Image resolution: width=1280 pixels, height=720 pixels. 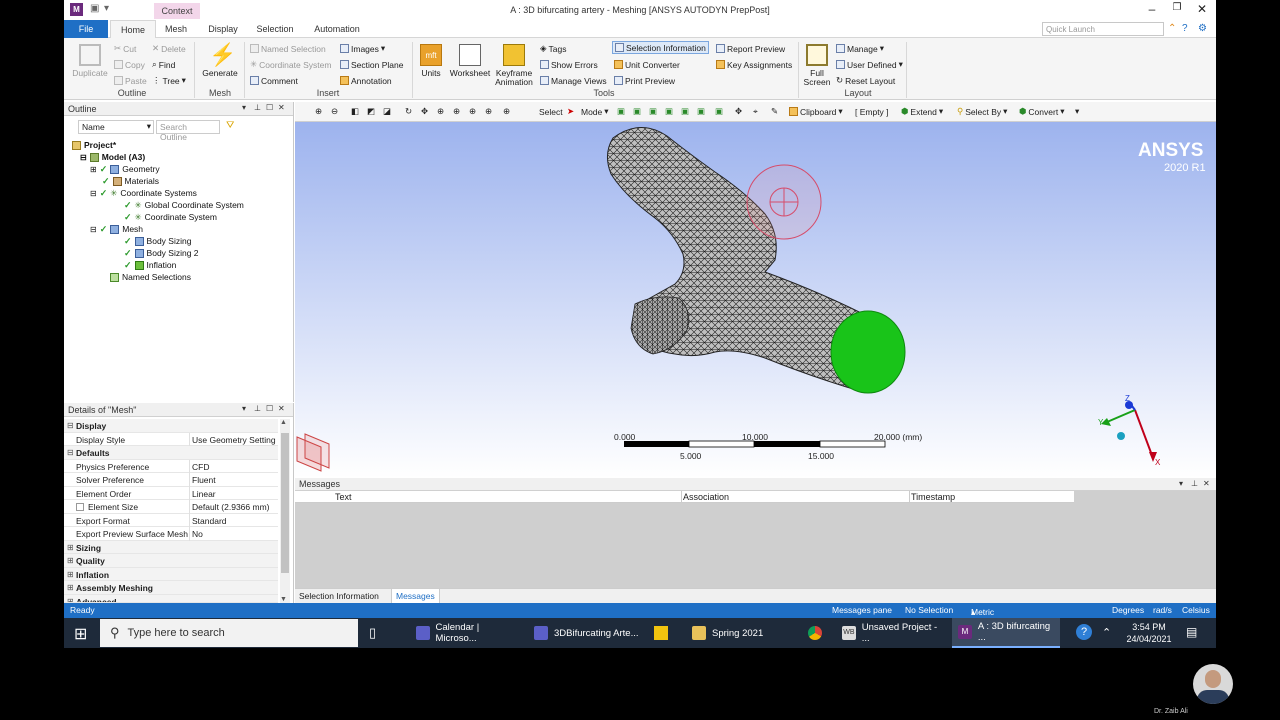 I want to click on keyframe-animation-button: Keyframe Animation, so click(x=514, y=64).